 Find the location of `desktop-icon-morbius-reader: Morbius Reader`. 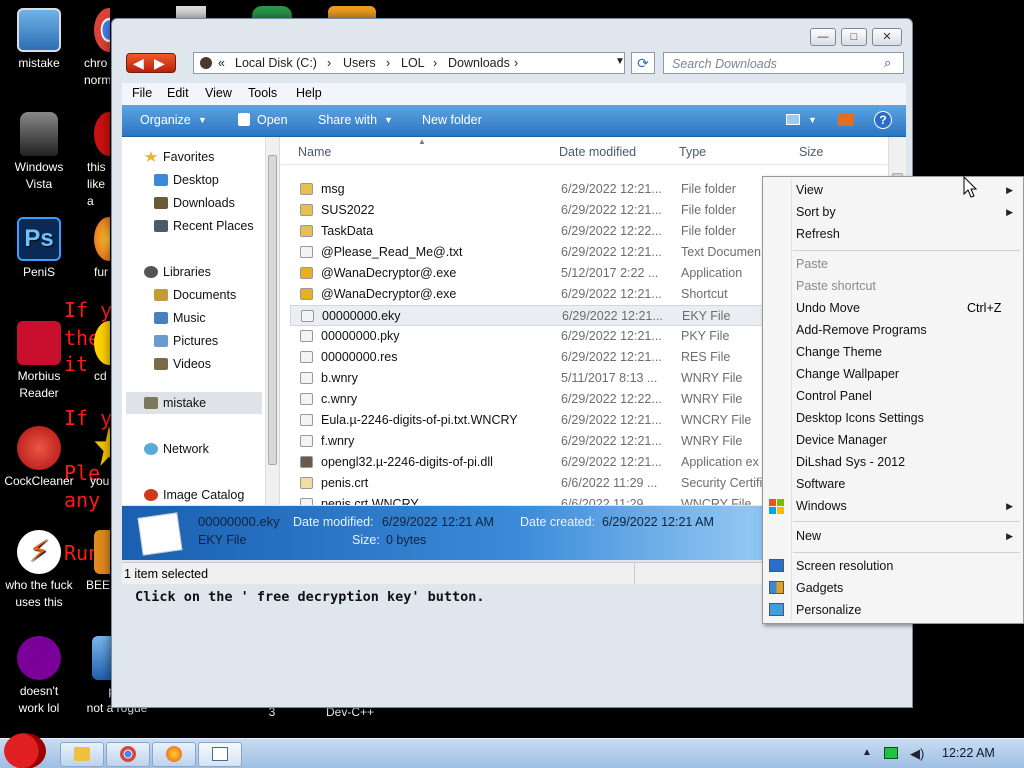

desktop-icon-morbius-reader: Morbius Reader is located at coordinates (39, 361).